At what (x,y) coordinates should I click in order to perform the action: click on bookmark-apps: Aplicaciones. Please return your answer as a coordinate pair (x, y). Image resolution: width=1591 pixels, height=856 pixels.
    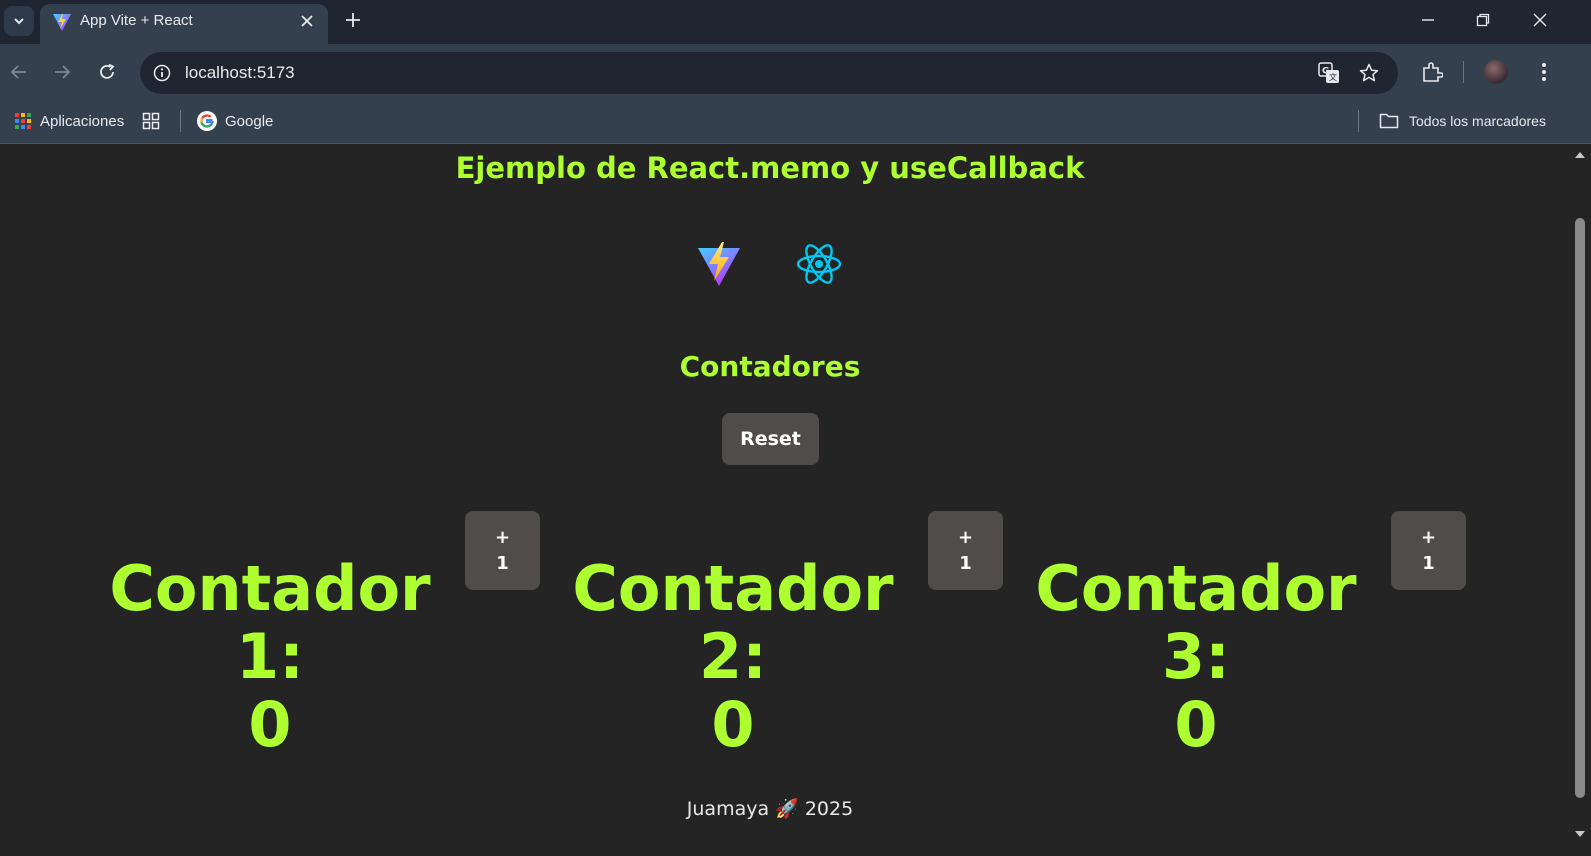
    Looking at the image, I should click on (69, 121).